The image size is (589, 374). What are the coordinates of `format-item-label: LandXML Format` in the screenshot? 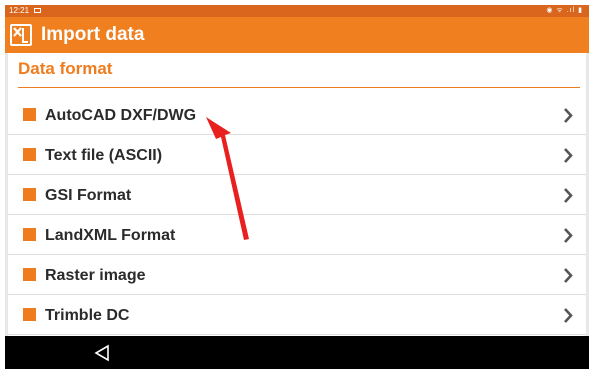 It's located at (110, 235).